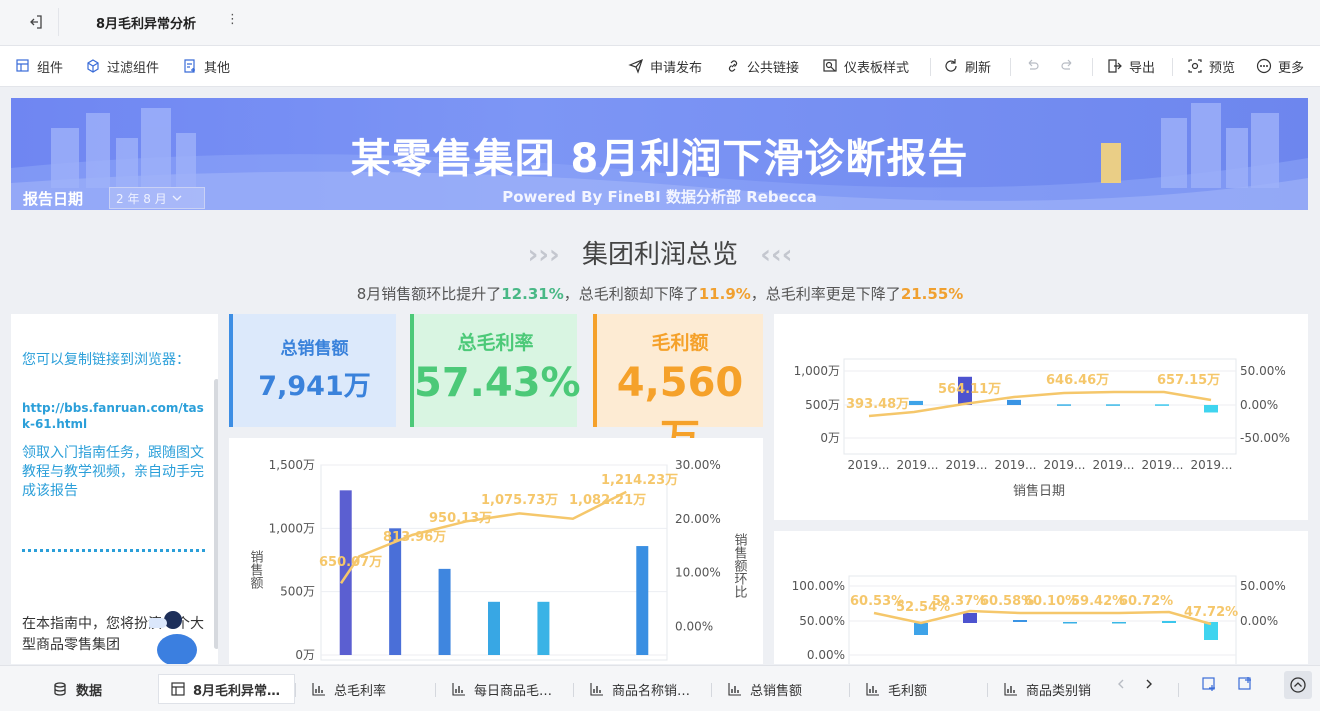 Image resolution: width=1320 pixels, height=711 pixels. I want to click on mascot-icon, so click(173, 637).